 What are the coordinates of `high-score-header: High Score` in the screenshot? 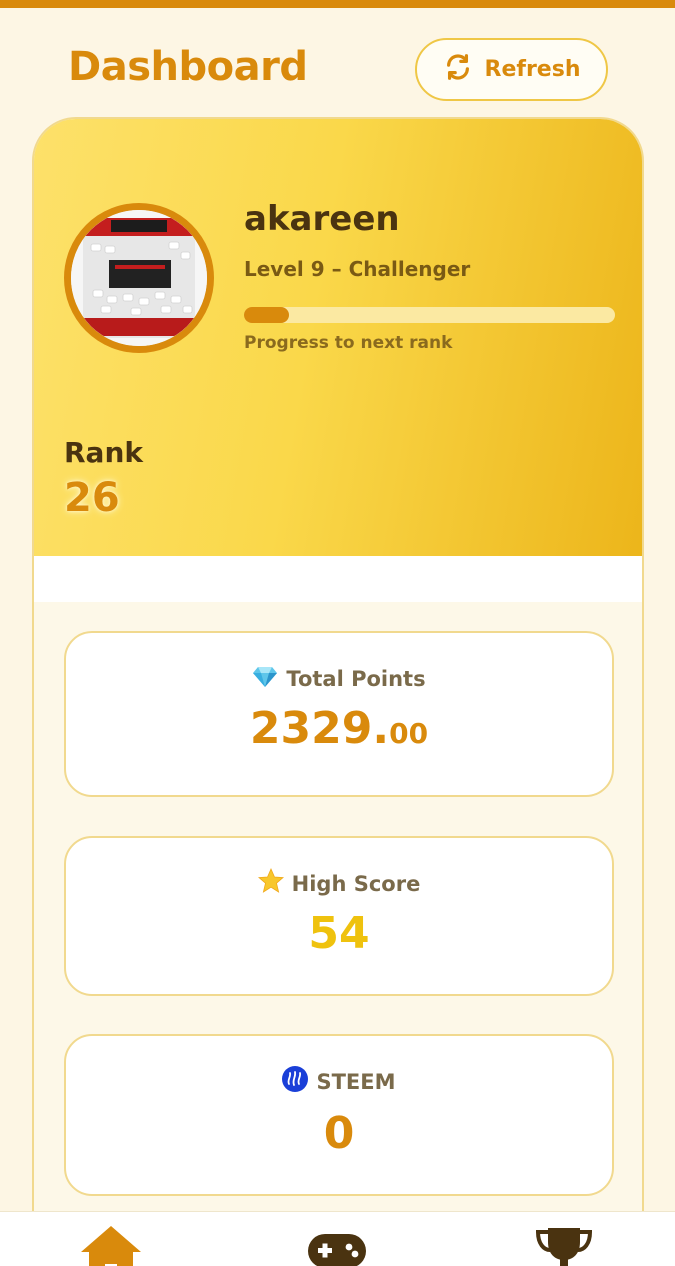 It's located at (339, 883).